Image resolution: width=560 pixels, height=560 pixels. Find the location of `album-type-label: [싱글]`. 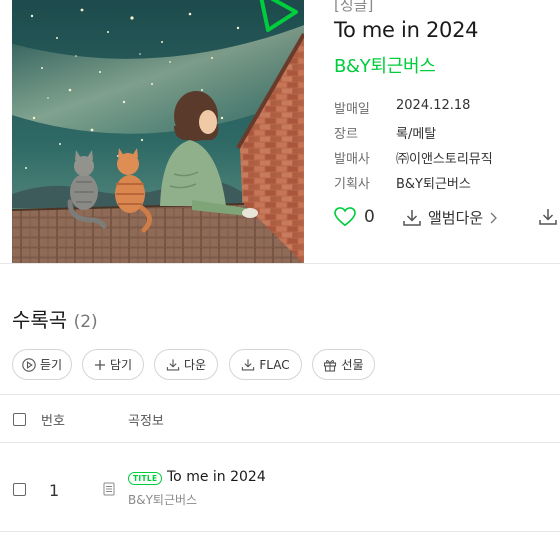

album-type-label: [싱글] is located at coordinates (354, 7).